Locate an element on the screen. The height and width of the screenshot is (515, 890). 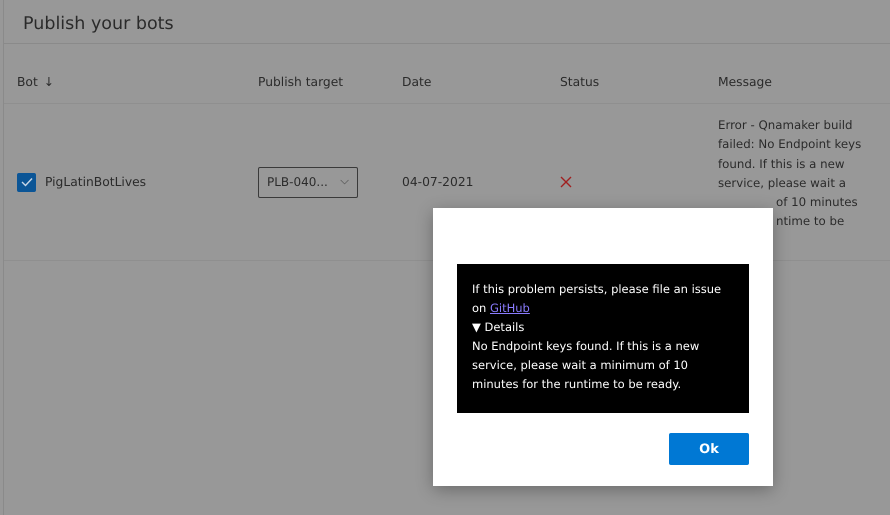
details-toggle: ▼ Details is located at coordinates (498, 327).